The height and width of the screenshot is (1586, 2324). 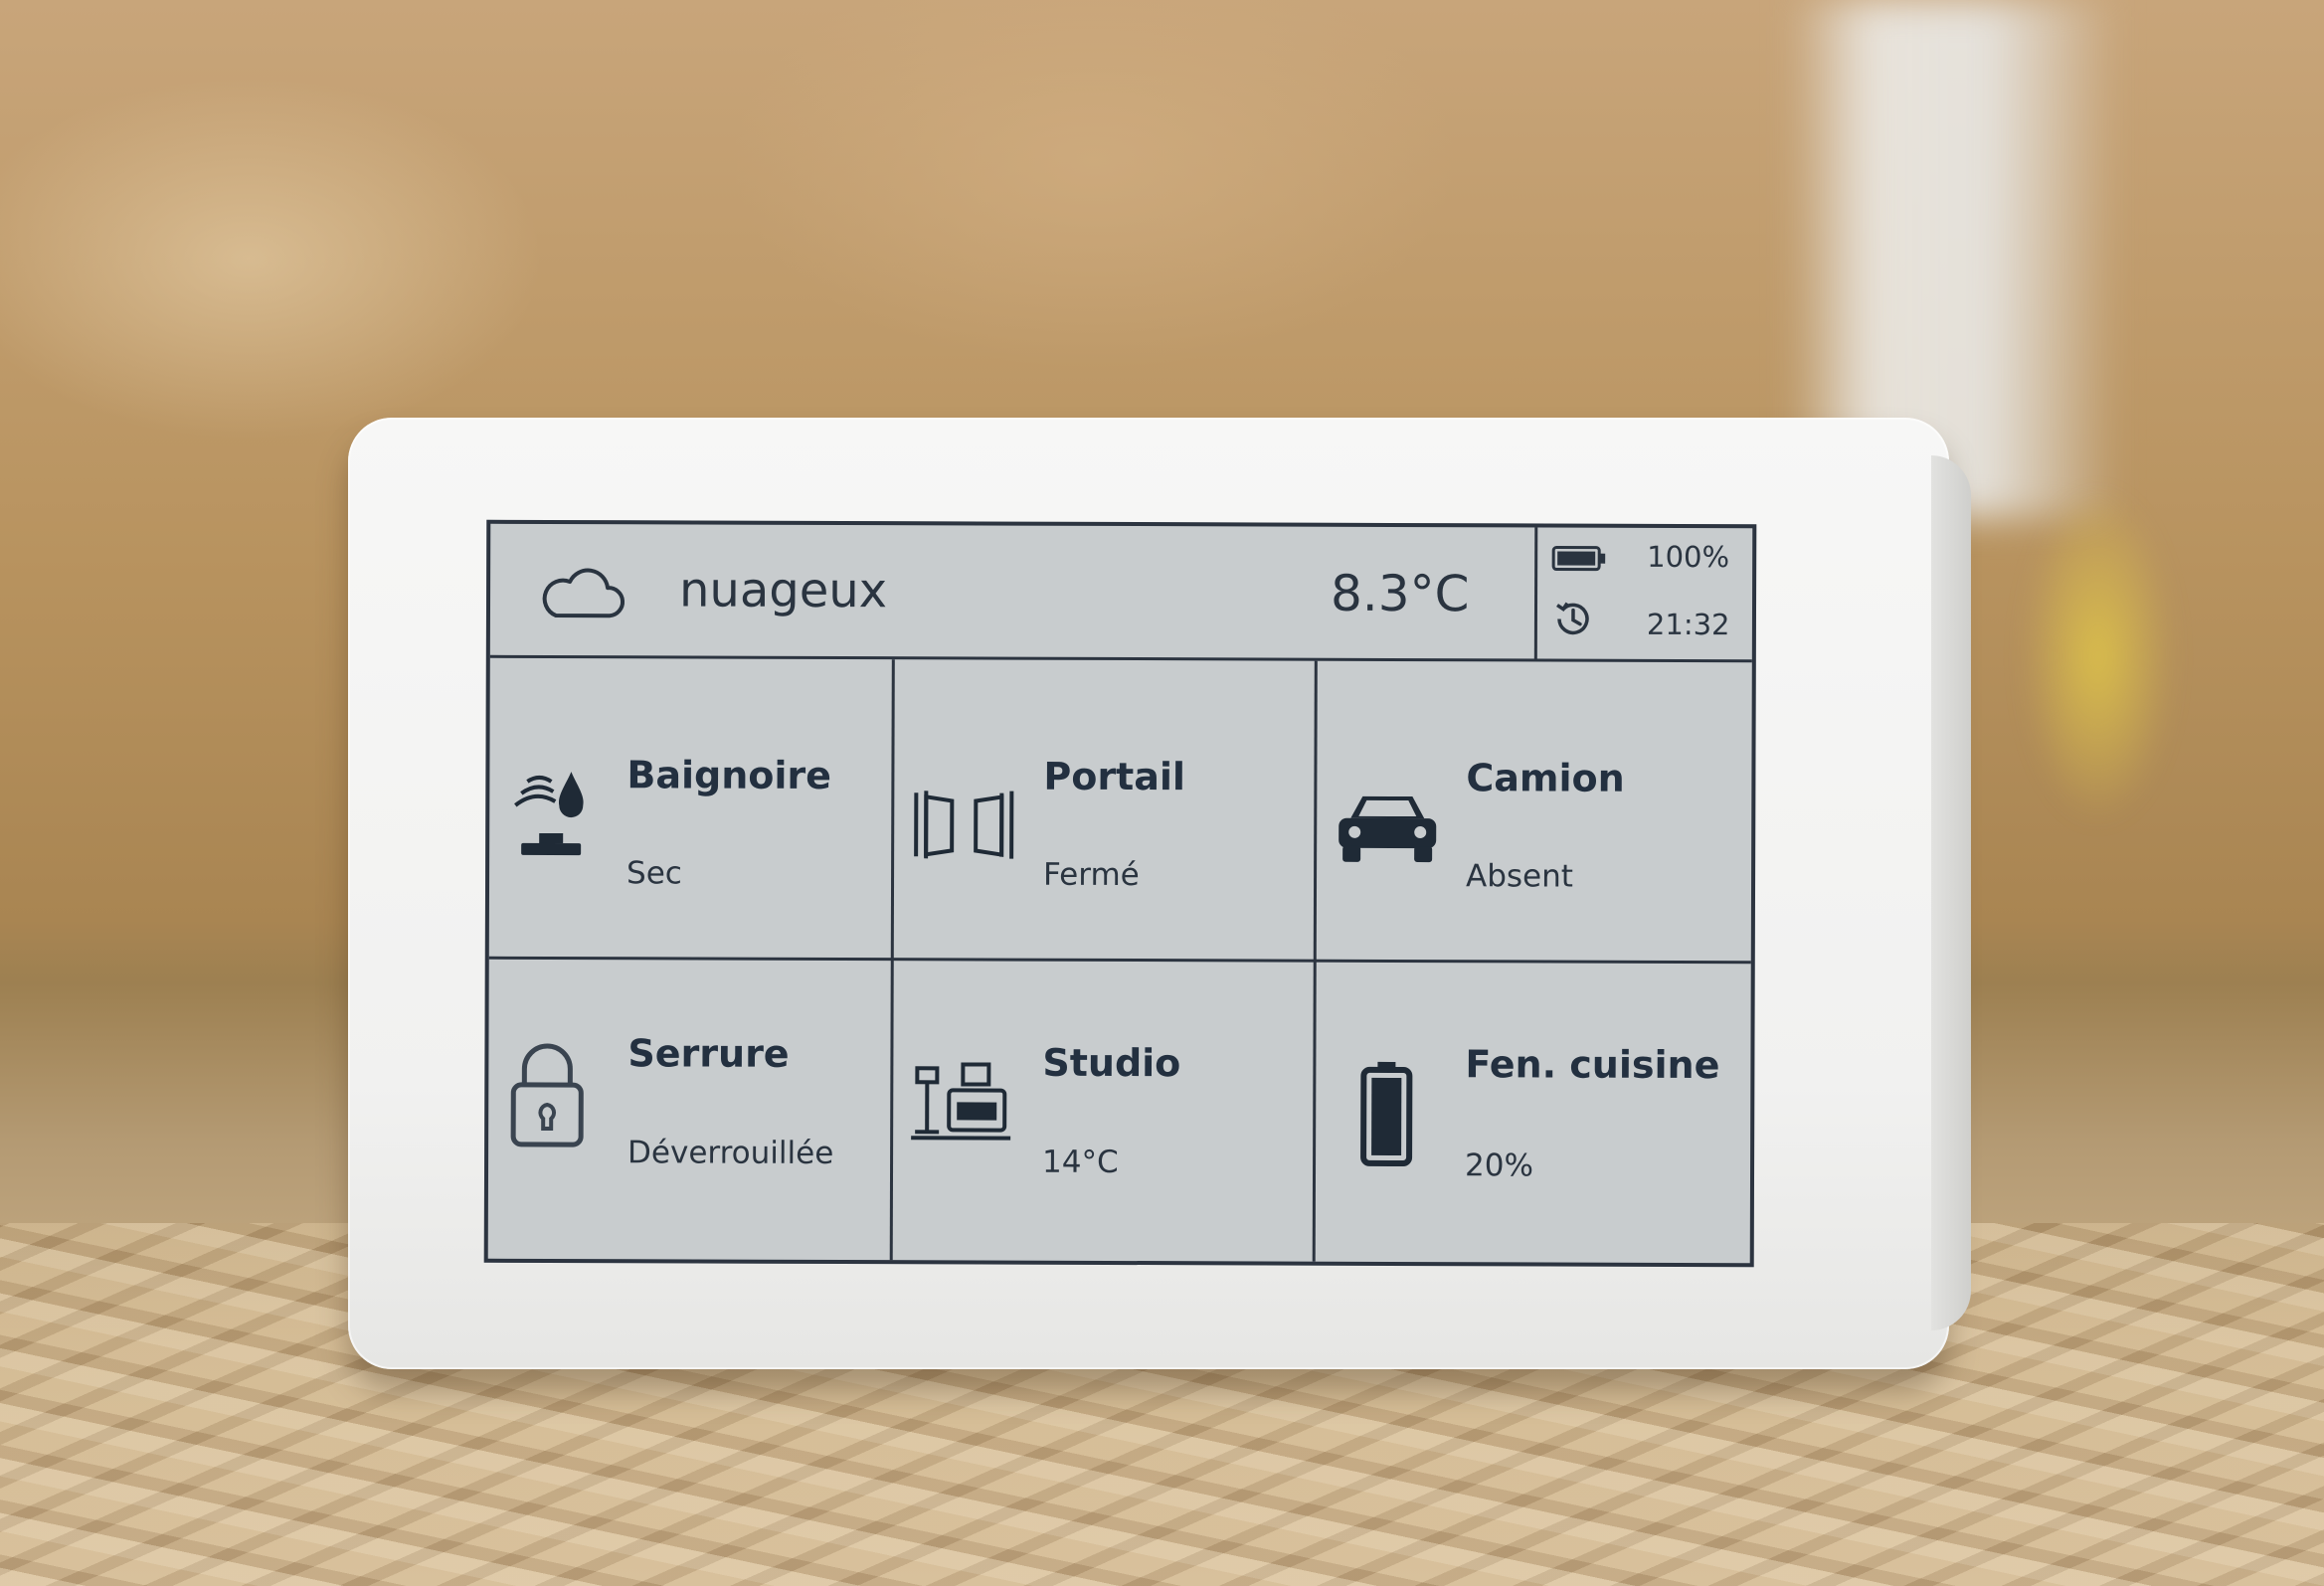 I want to click on cloud-icon, so click(x=584, y=593).